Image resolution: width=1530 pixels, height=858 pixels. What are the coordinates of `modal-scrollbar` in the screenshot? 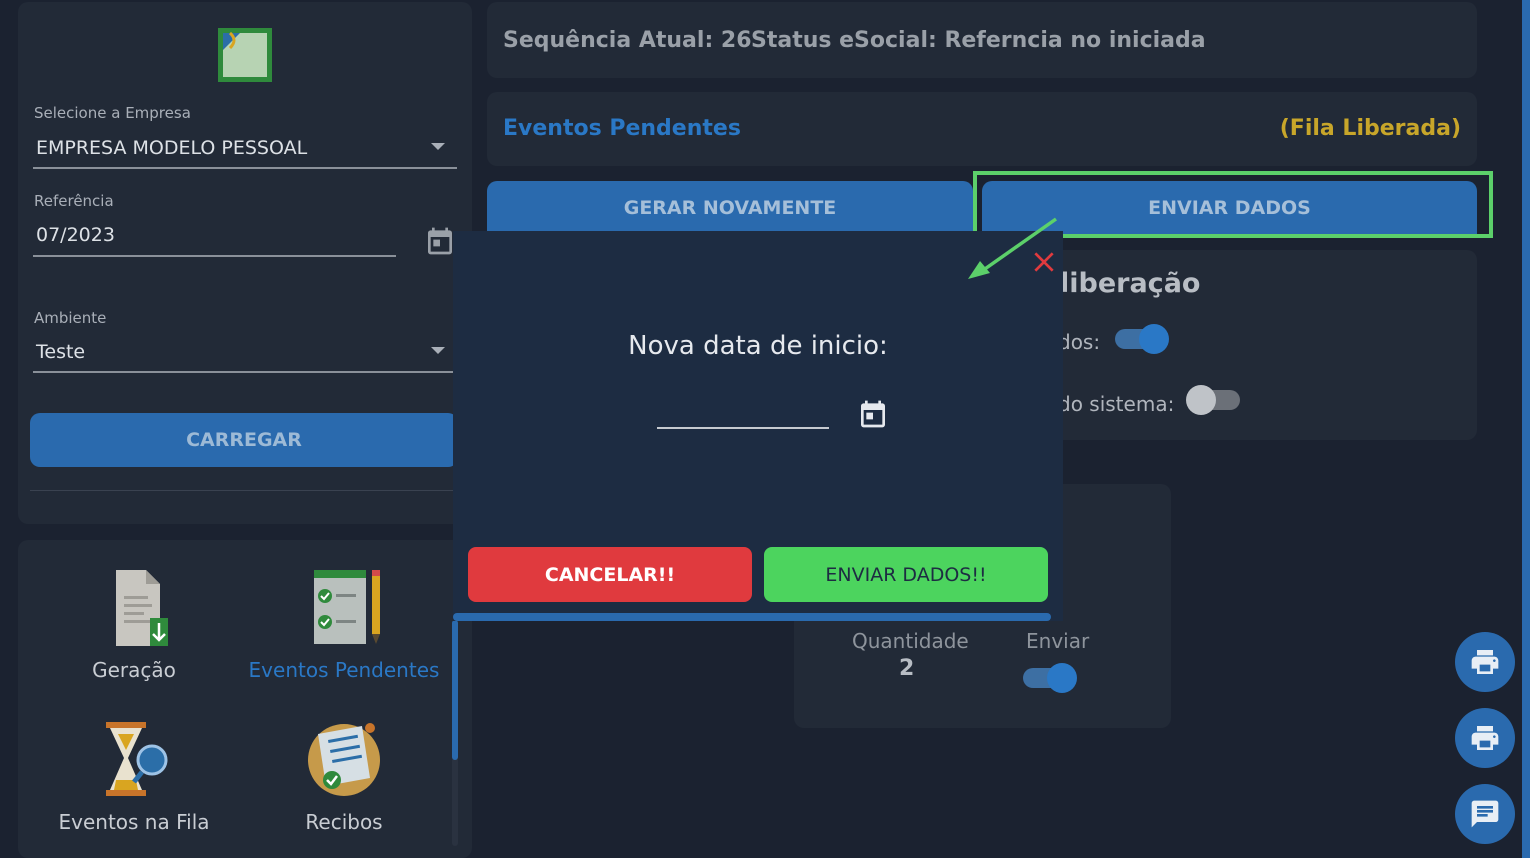 It's located at (752, 617).